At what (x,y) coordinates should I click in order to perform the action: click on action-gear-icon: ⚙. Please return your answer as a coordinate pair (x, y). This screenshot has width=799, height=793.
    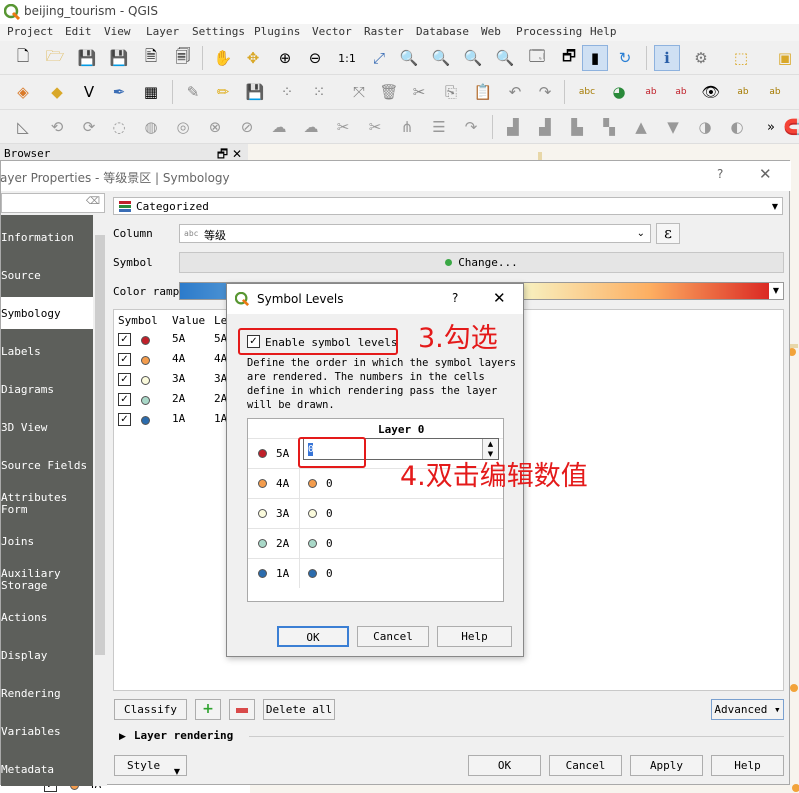
    Looking at the image, I should click on (701, 58).